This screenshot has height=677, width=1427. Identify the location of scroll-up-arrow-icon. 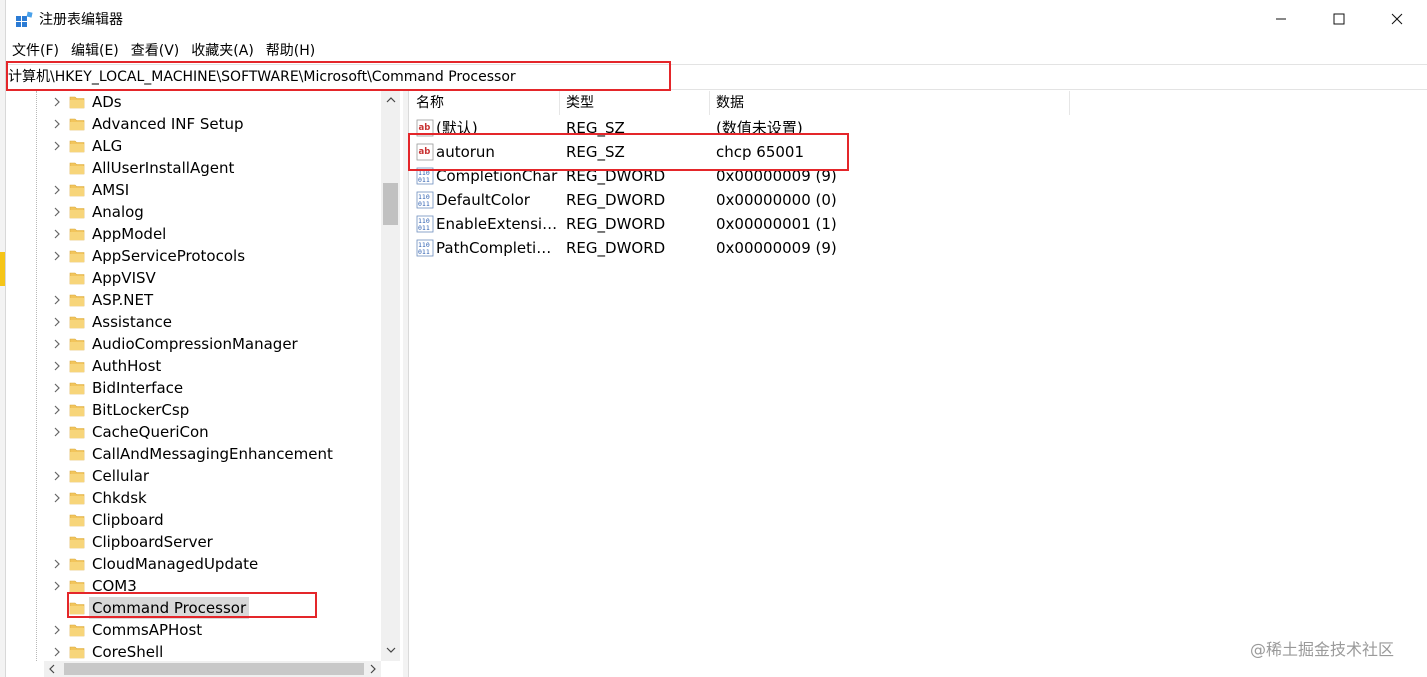
(390, 100).